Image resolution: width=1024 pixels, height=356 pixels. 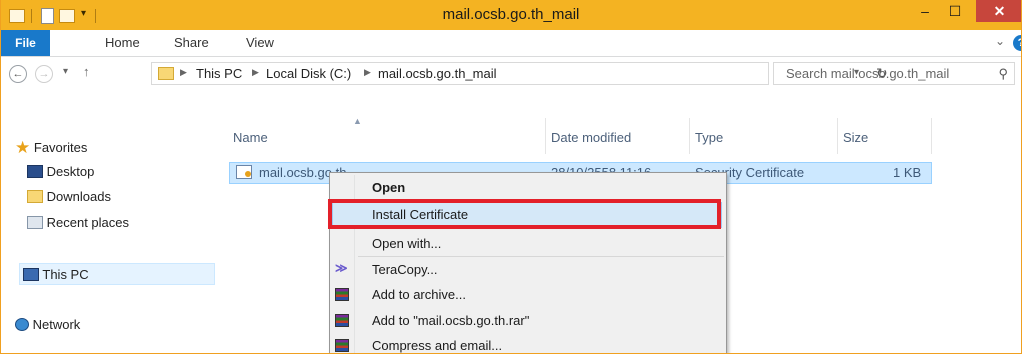 What do you see at coordinates (88, 222) in the screenshot?
I see `nav-recent-label: Recent places` at bounding box center [88, 222].